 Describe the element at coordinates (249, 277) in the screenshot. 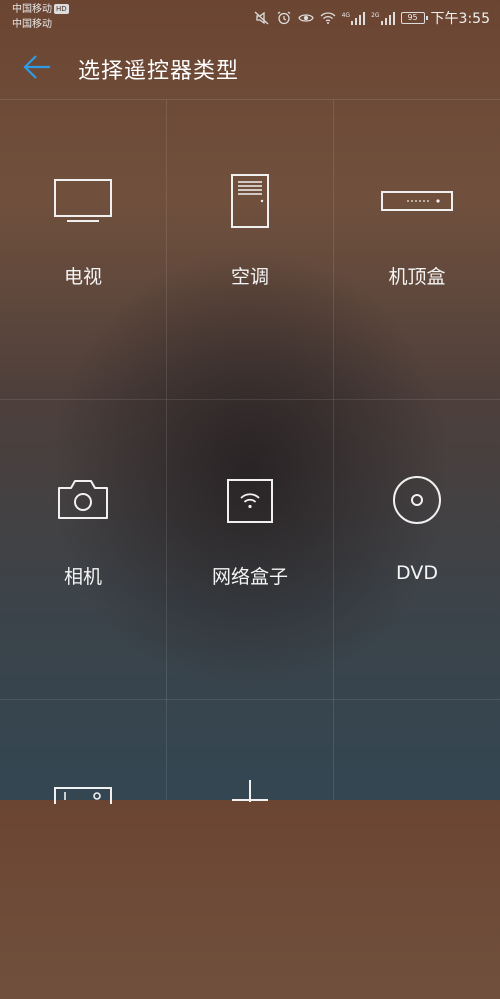

I see `device-label: 空调` at that location.